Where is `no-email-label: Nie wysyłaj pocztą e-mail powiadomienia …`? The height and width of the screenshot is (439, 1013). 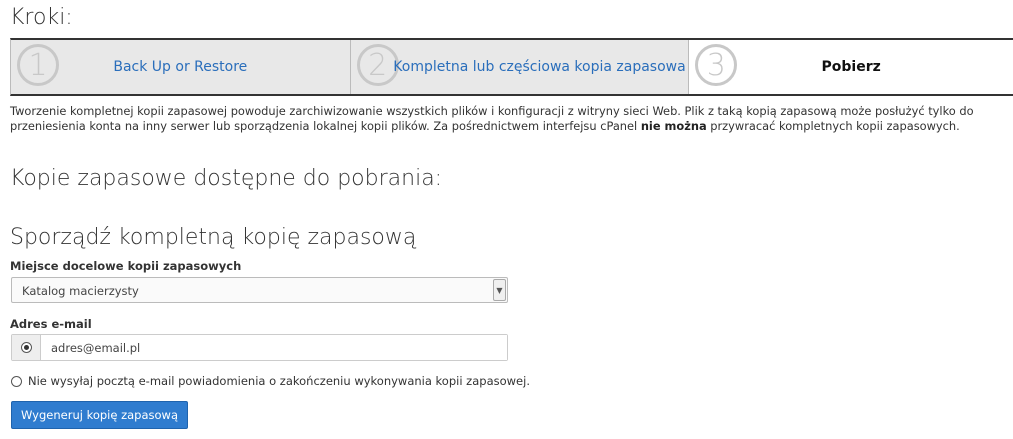
no-email-label: Nie wysyłaj pocztą e-mail powiadomienia … is located at coordinates (279, 381).